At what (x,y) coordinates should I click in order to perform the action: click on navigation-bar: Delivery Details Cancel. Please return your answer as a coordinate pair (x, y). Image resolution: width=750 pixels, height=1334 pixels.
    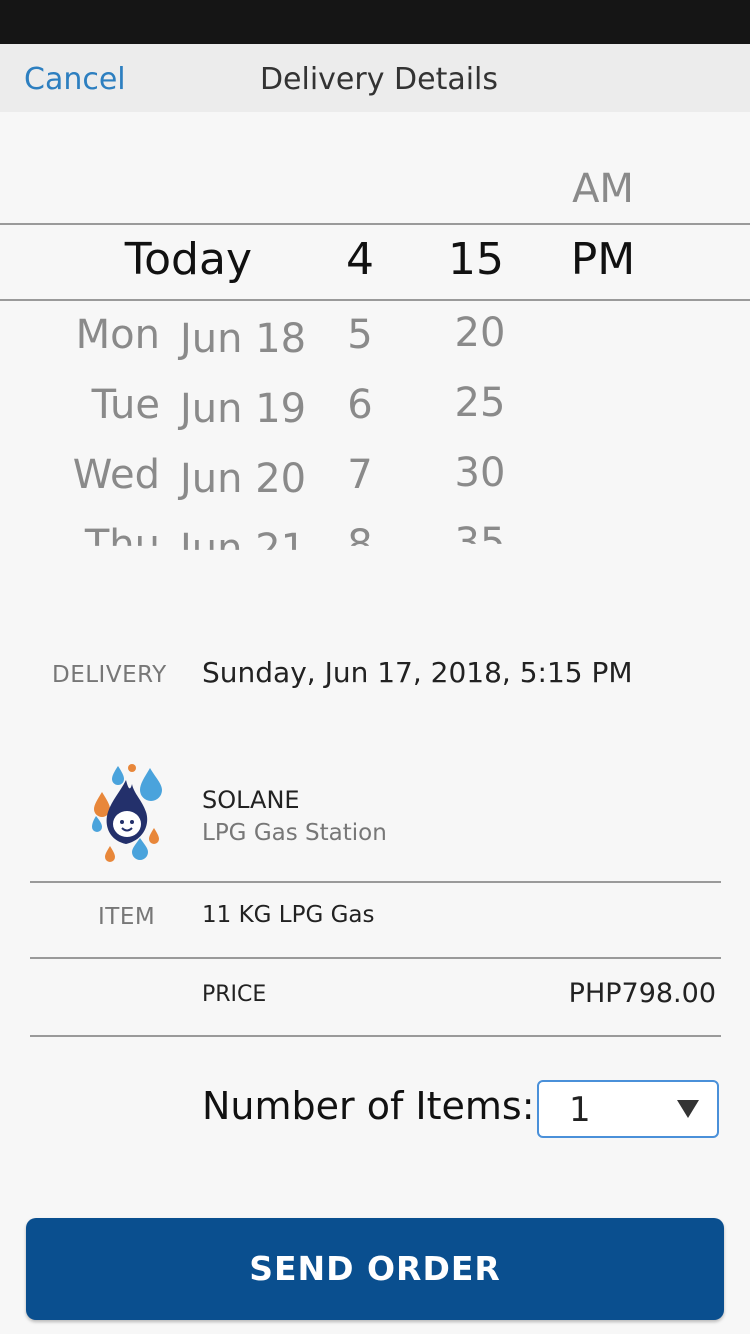
    Looking at the image, I should click on (375, 78).